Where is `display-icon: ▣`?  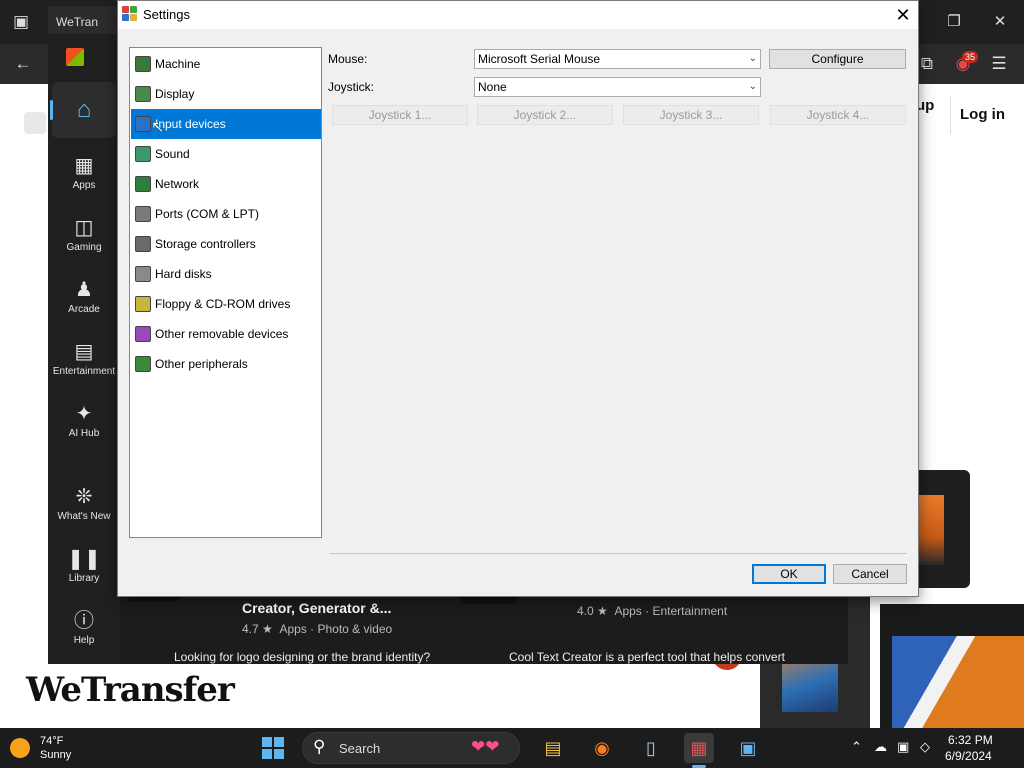 display-icon: ▣ is located at coordinates (903, 747).